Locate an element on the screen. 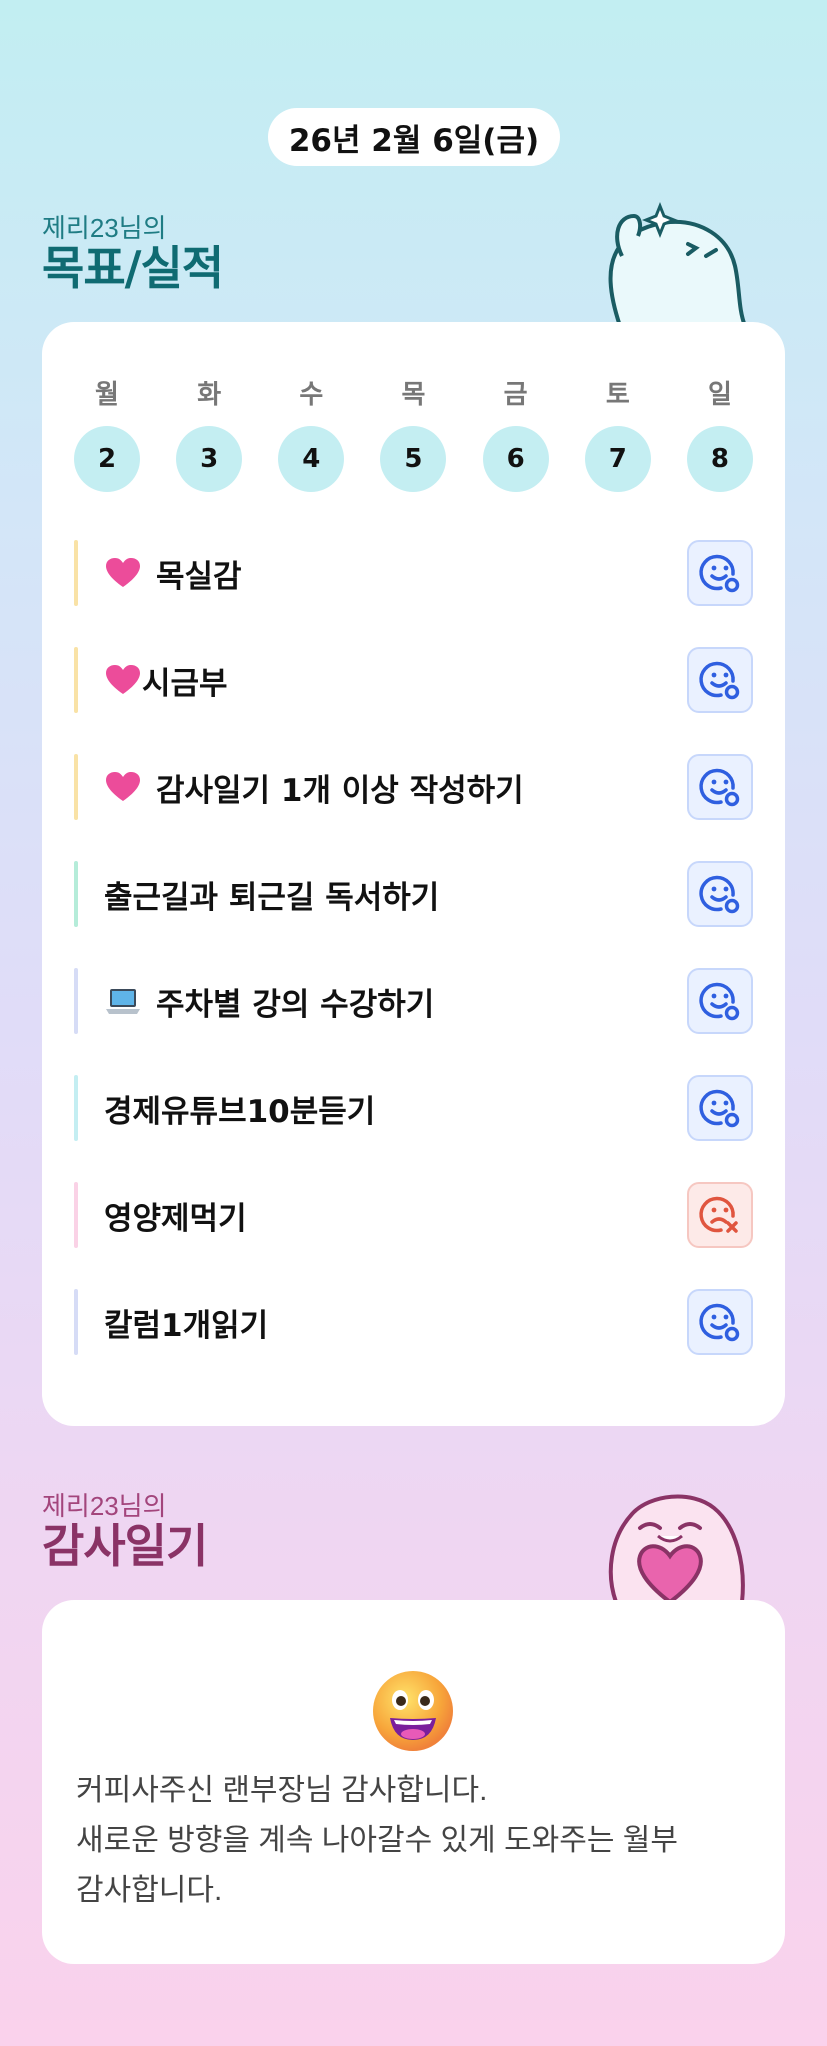  day-fri: 금 6 is located at coordinates (515, 433).